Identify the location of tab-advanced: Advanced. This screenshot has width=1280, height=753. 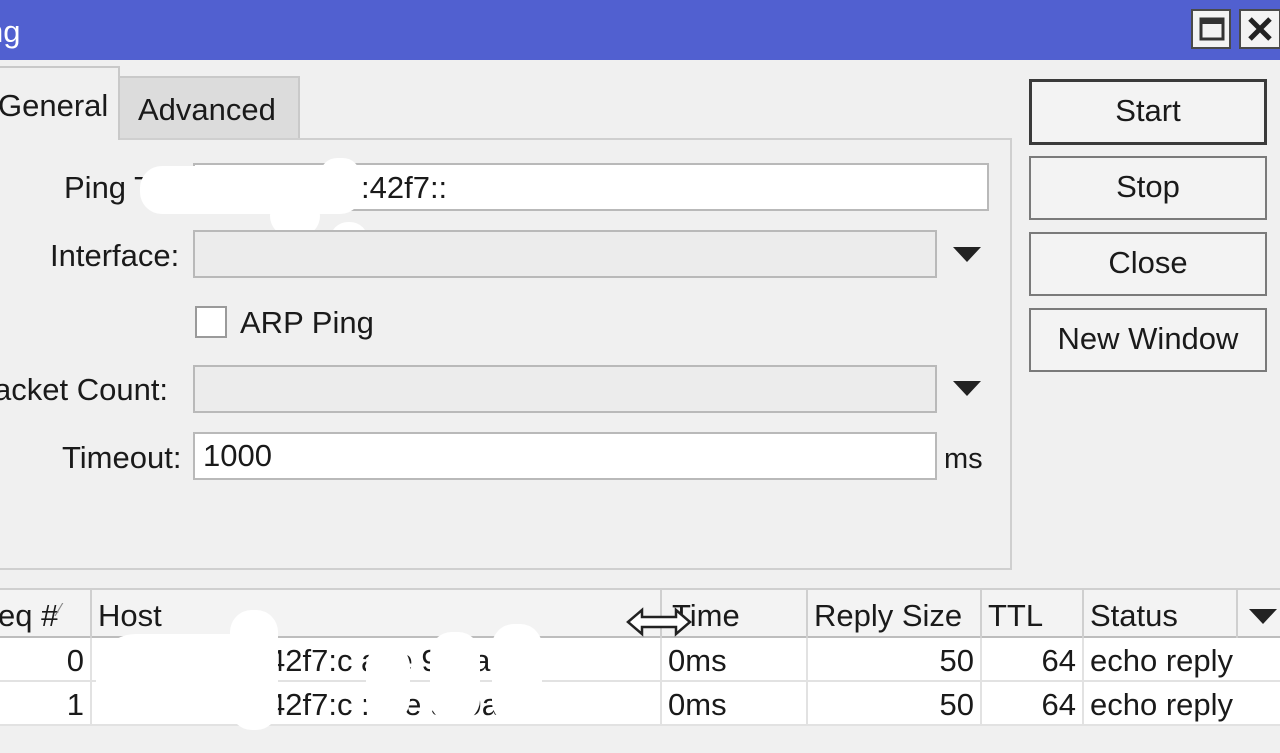
(209, 107).